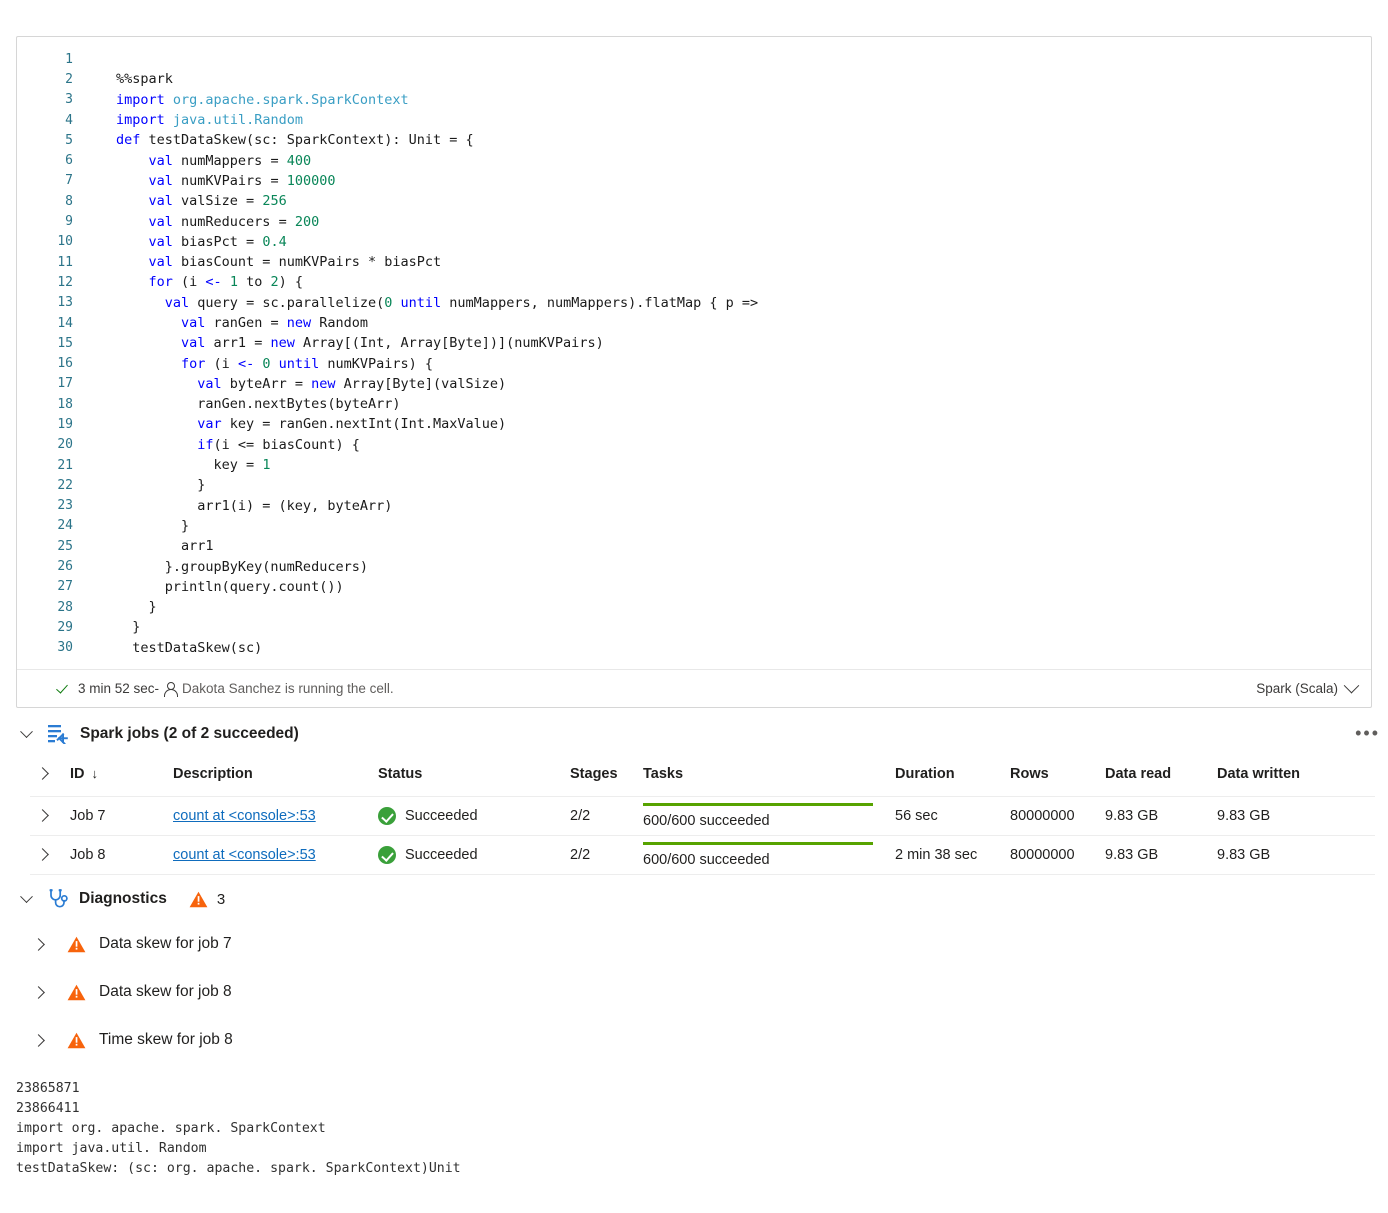 Image resolution: width=1388 pixels, height=1213 pixels. Describe the element at coordinates (119, 899) in the screenshot. I see `diagnostics-header: Diagnostics 3` at that location.